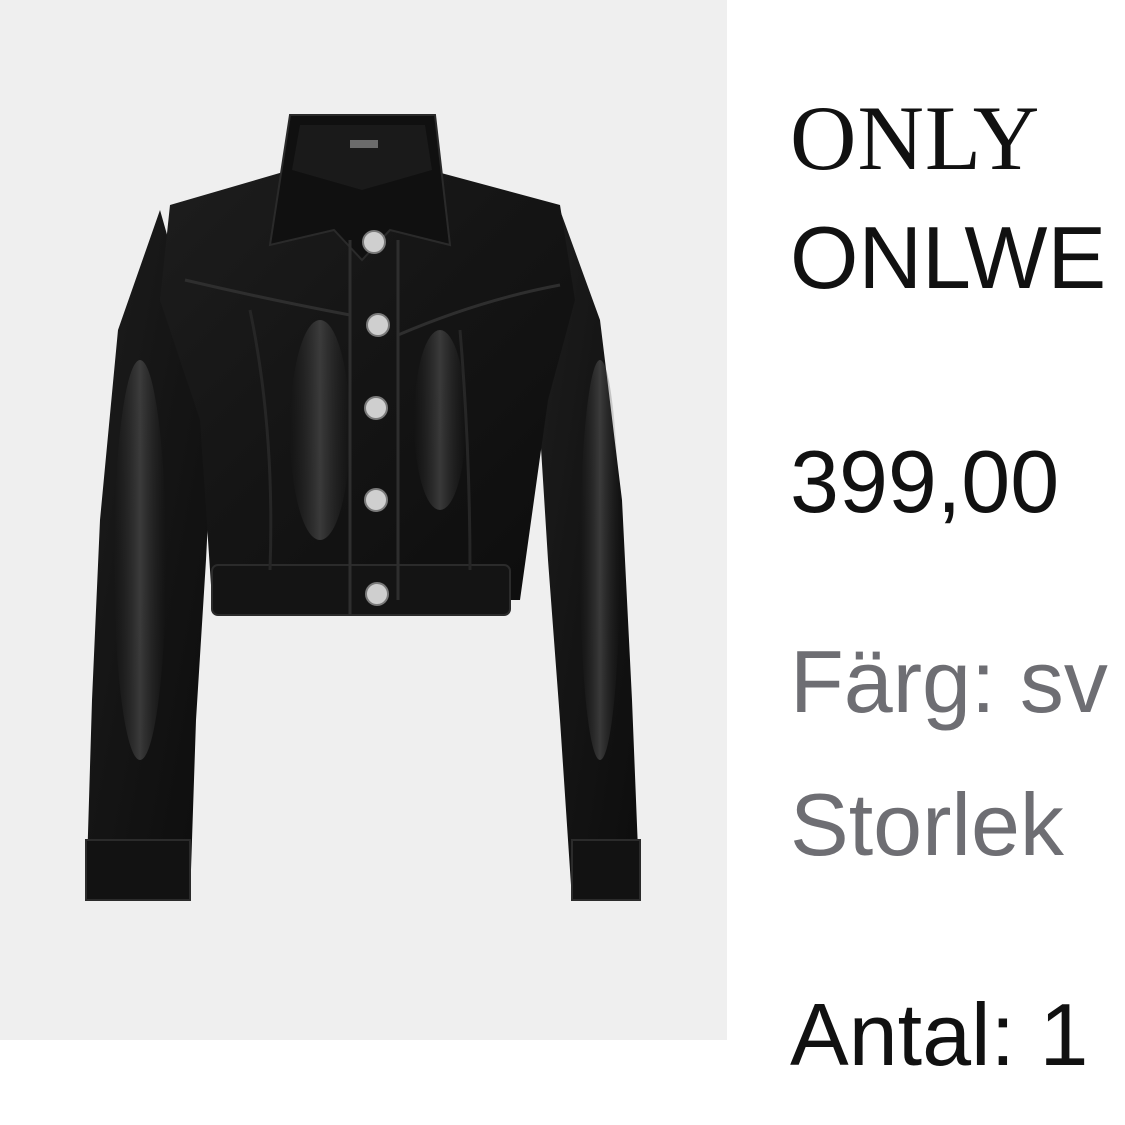 The width and height of the screenshot is (1125, 1125). What do you see at coordinates (948, 258) in the screenshot?
I see `product-name: ONLWE` at bounding box center [948, 258].